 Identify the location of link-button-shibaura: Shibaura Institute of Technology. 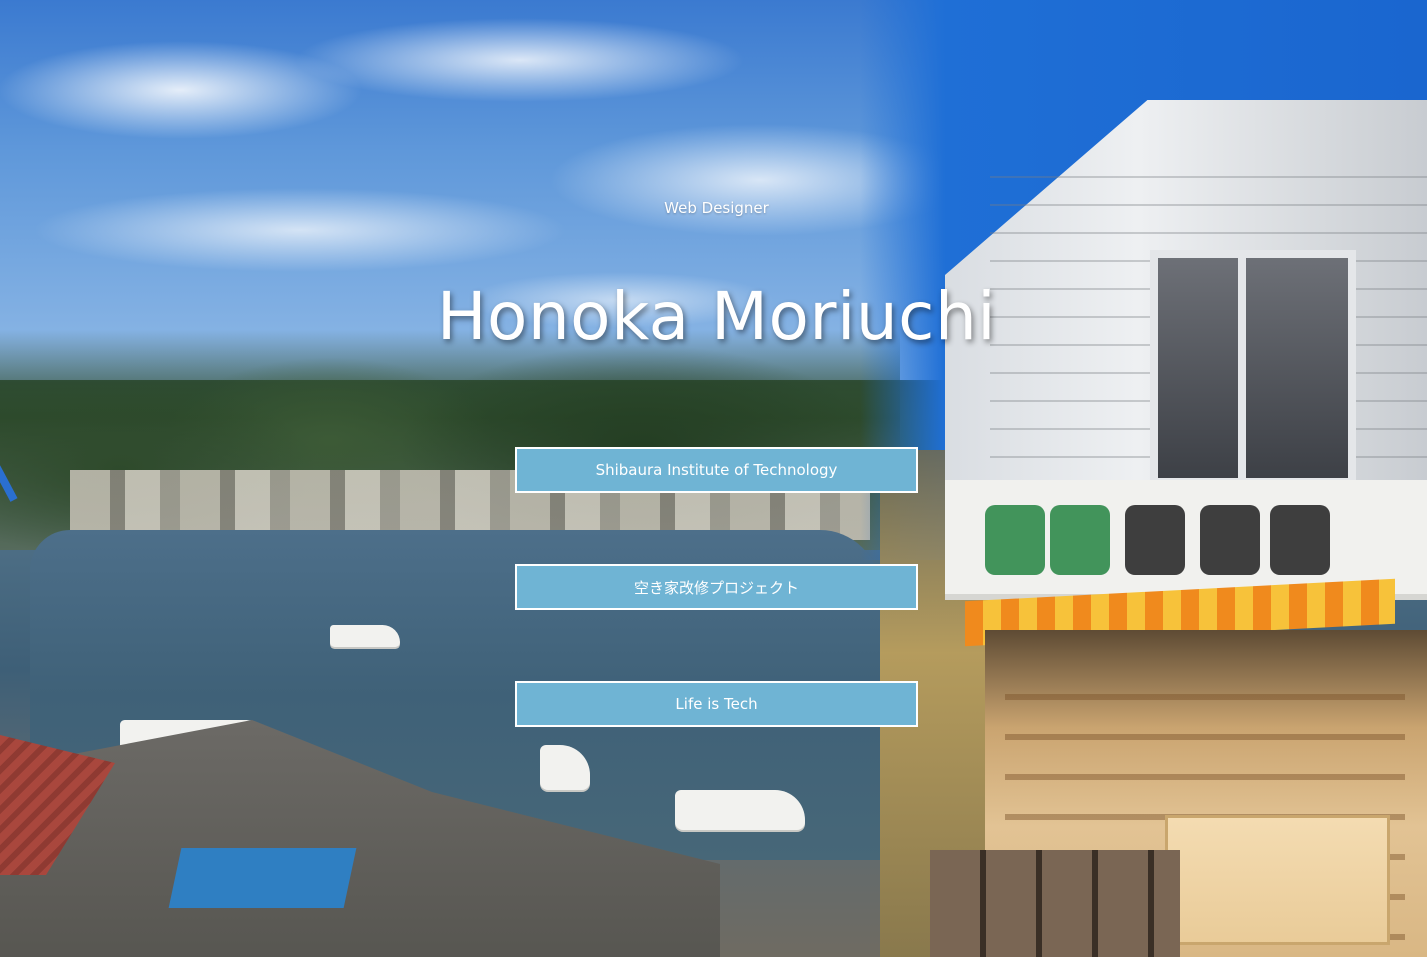
(716, 470).